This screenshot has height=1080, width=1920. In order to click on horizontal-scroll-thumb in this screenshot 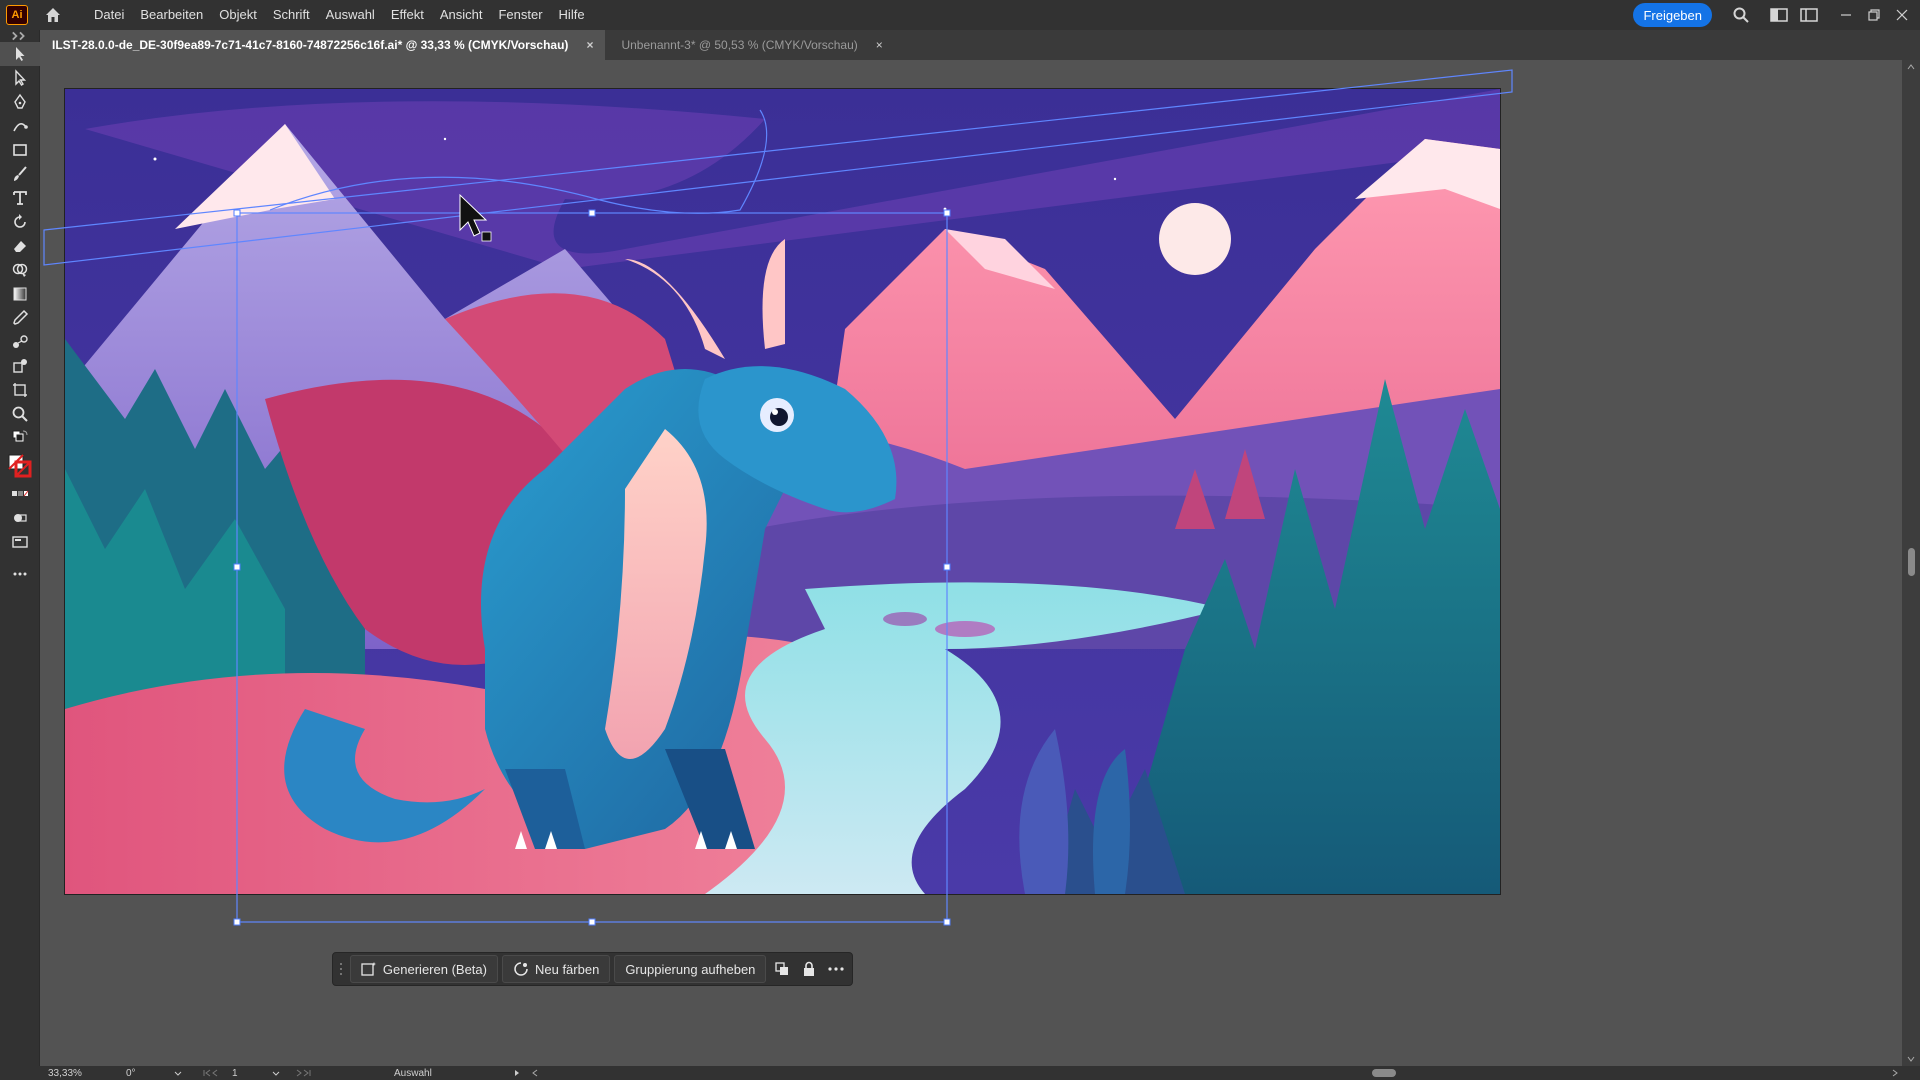, I will do `click(1384, 1073)`.